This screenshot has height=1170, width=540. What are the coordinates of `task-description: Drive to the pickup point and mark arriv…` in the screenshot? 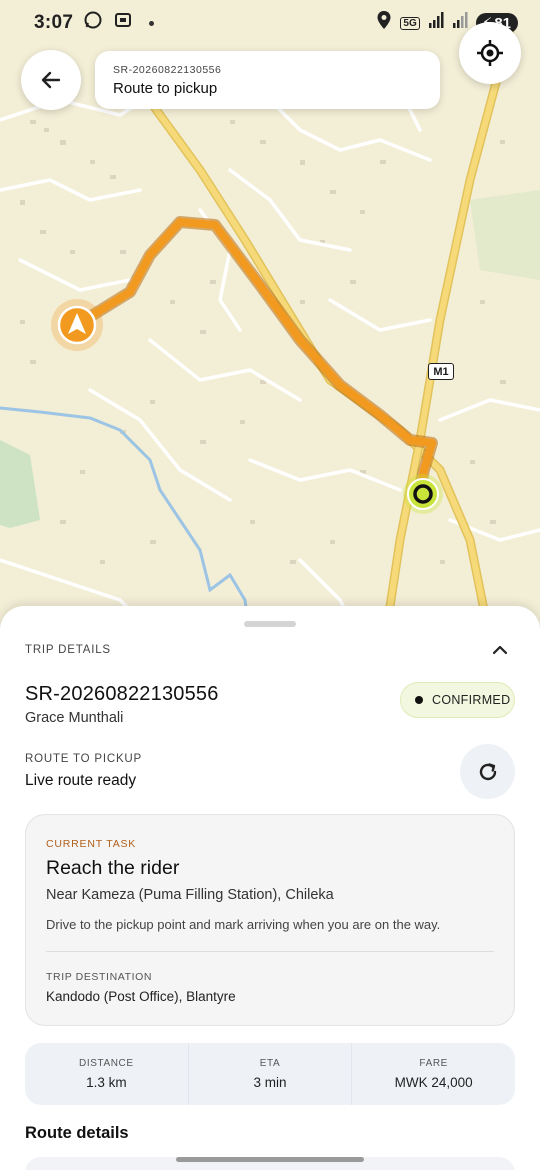 It's located at (243, 924).